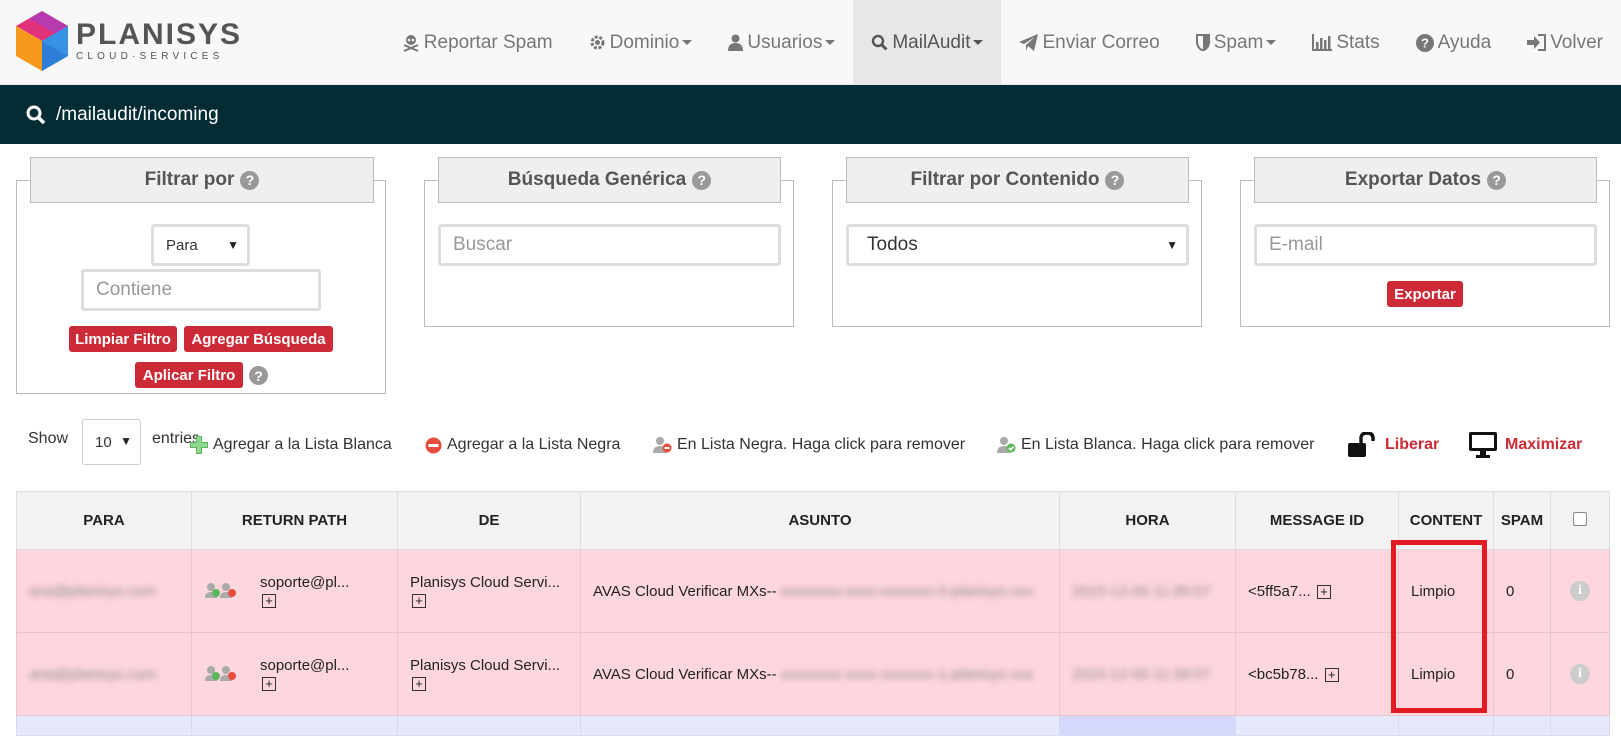  What do you see at coordinates (1425, 180) in the screenshot?
I see `export-header: Exportar Datos ?` at bounding box center [1425, 180].